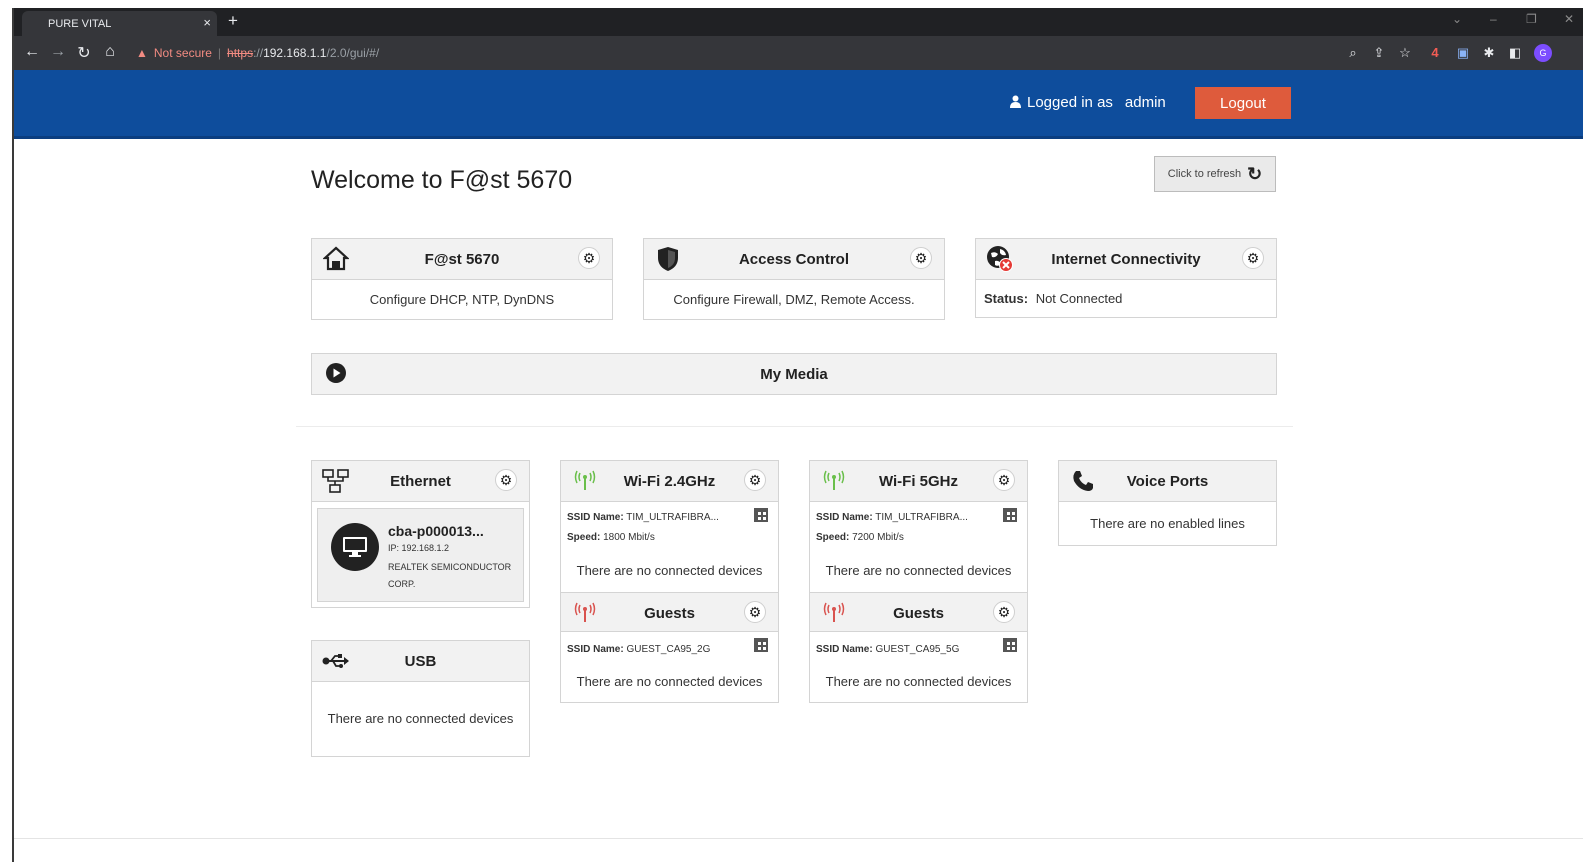 Image resolution: width=1583 pixels, height=862 pixels. I want to click on tab-close-icon: ×, so click(207, 22).